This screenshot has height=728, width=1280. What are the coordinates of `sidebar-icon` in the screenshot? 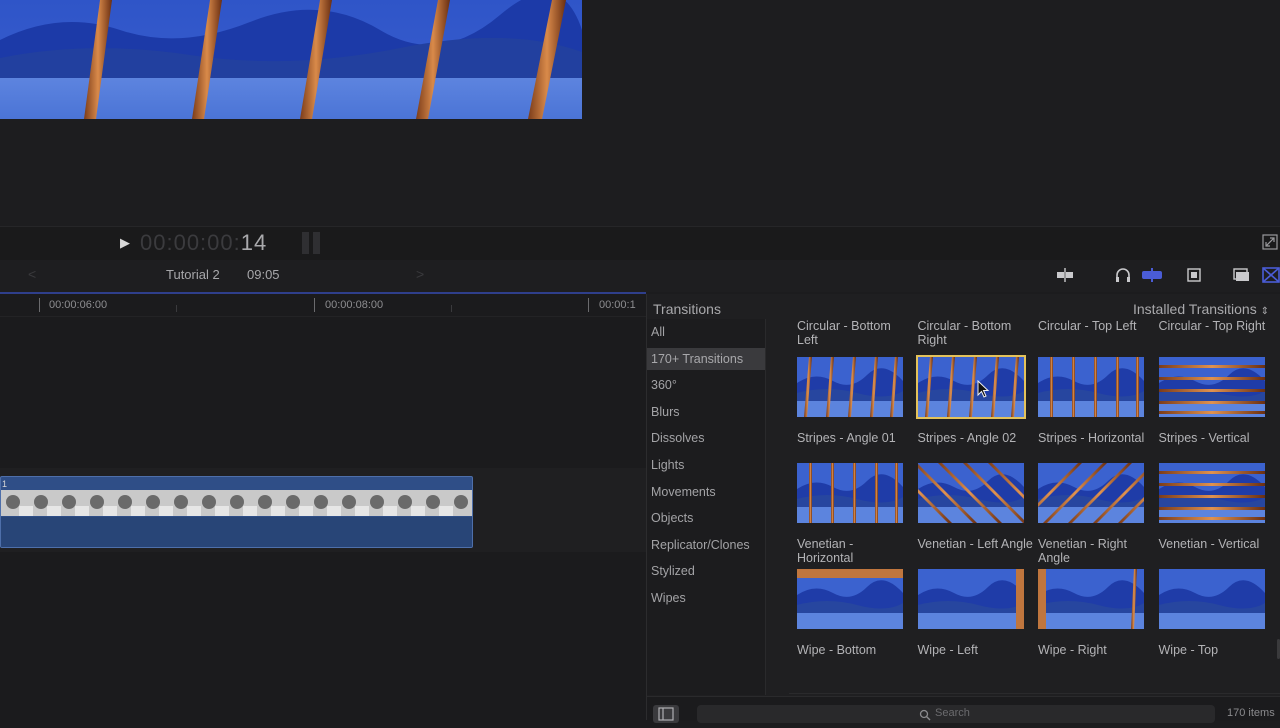 It's located at (666, 714).